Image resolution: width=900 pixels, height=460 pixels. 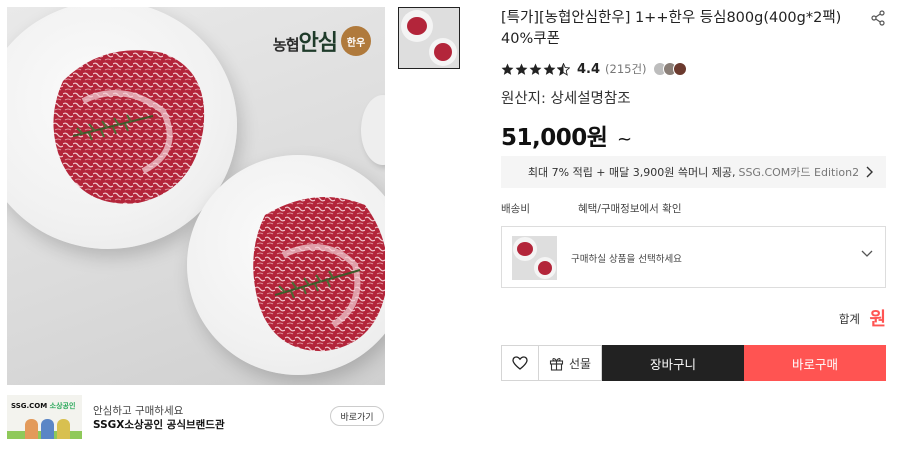 What do you see at coordinates (626, 69) in the screenshot?
I see `review-count: (215건)` at bounding box center [626, 69].